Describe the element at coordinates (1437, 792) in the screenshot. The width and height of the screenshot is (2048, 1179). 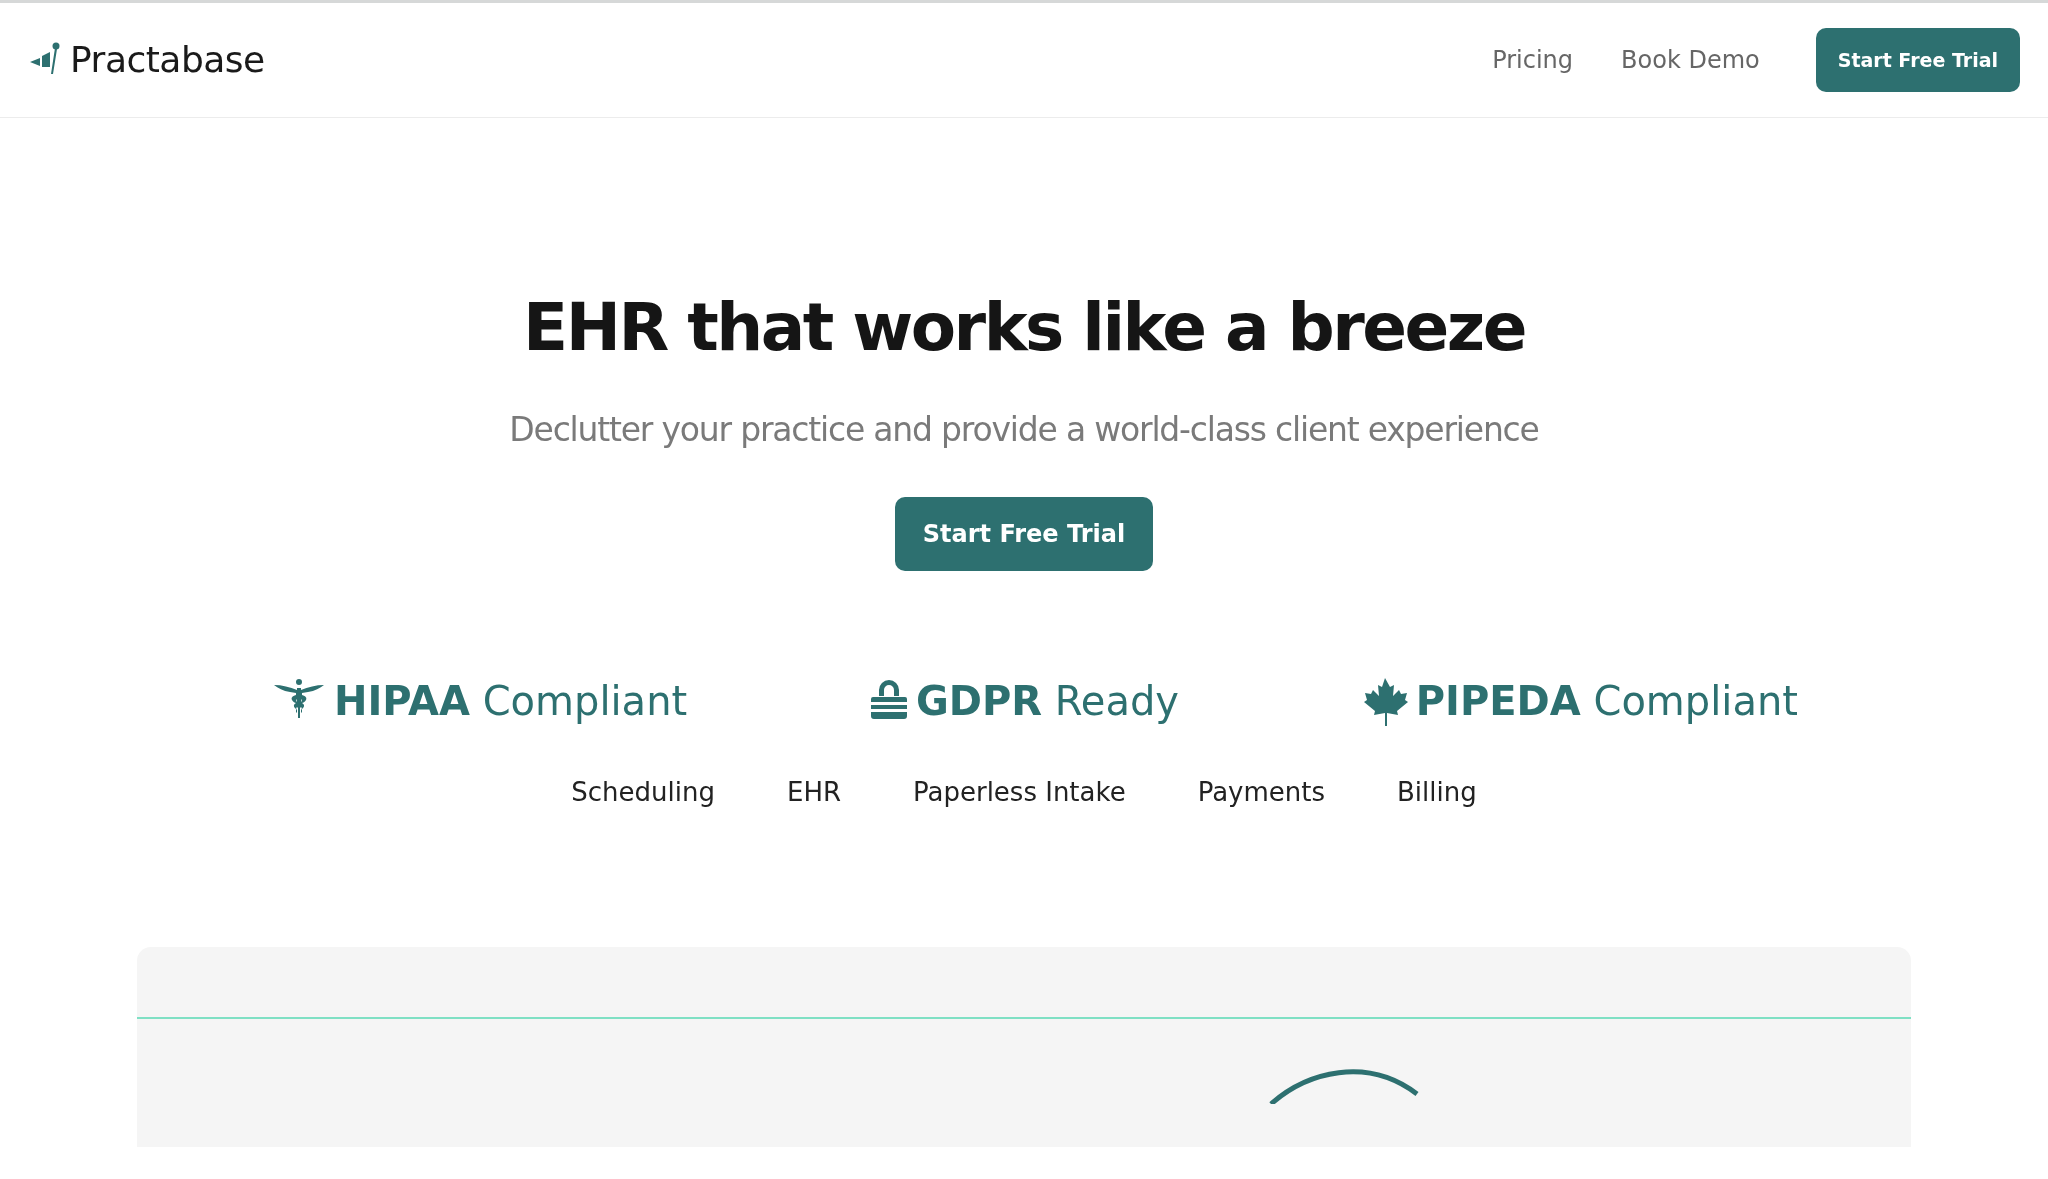
I see `feature-tab: Billing` at that location.